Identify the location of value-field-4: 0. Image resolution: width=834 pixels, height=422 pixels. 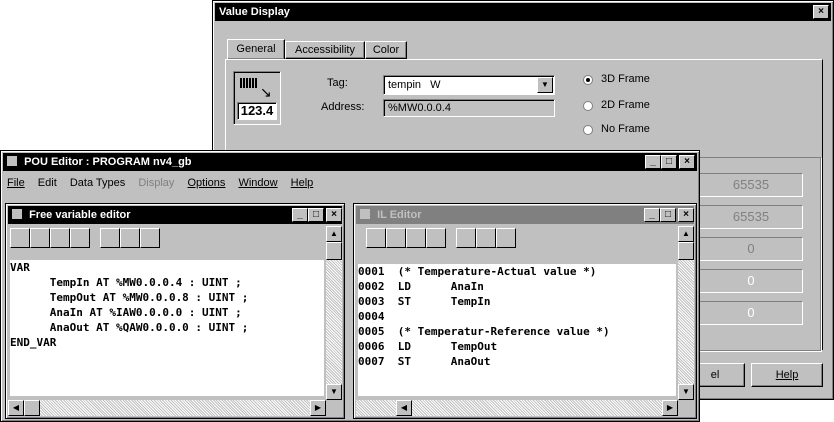
(751, 281).